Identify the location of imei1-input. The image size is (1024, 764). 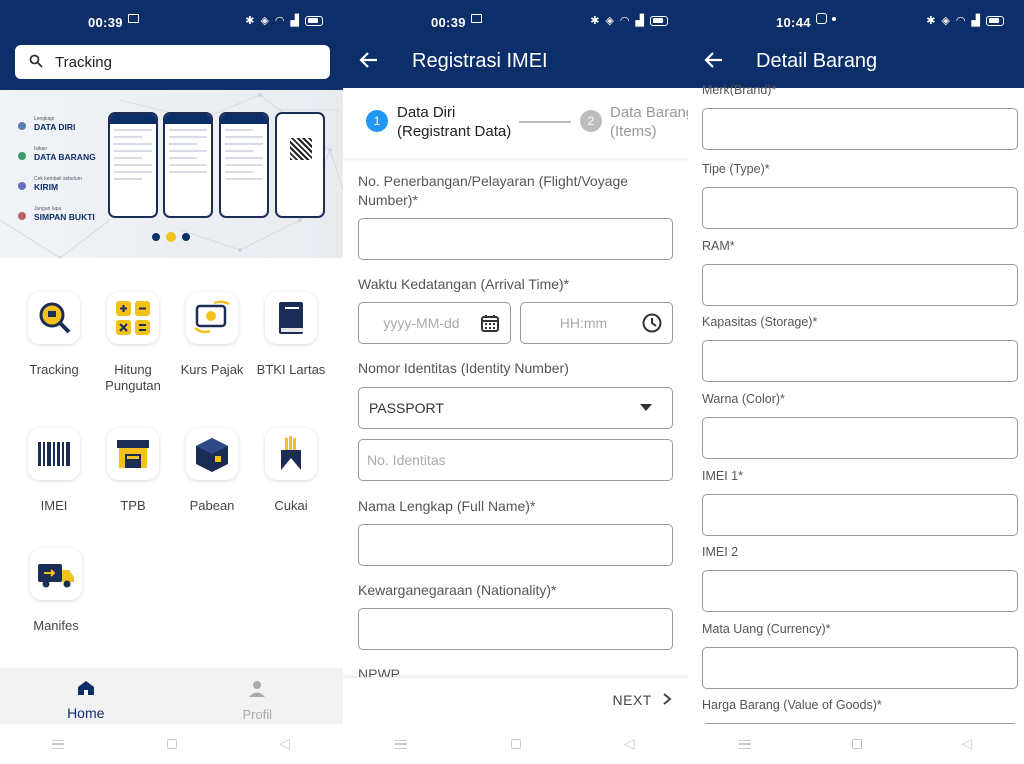
(860, 515).